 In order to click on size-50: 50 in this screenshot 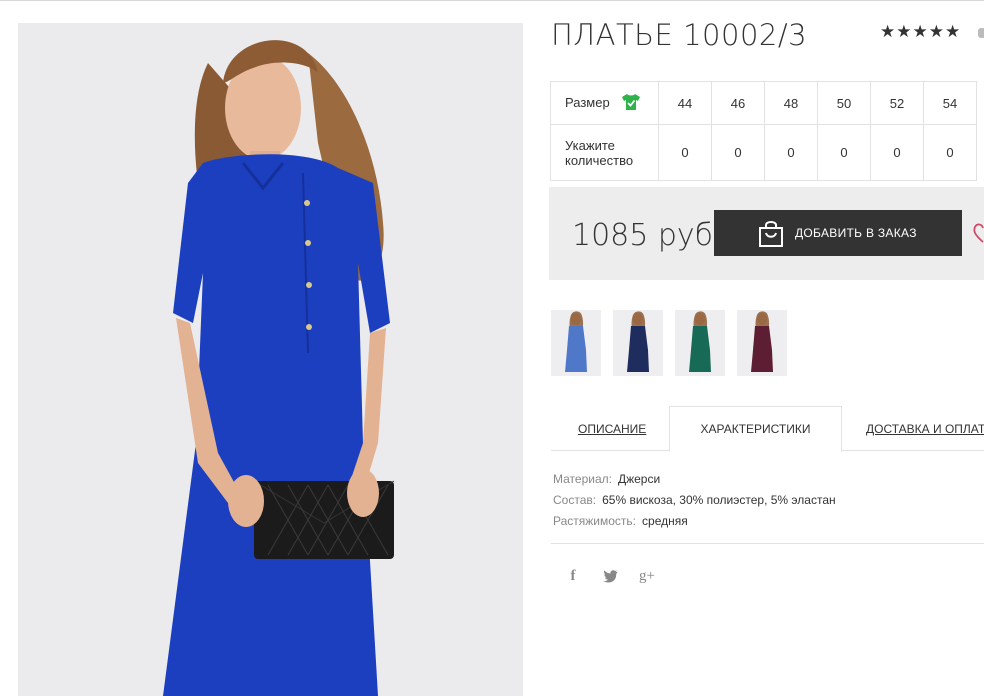, I will do `click(844, 103)`.